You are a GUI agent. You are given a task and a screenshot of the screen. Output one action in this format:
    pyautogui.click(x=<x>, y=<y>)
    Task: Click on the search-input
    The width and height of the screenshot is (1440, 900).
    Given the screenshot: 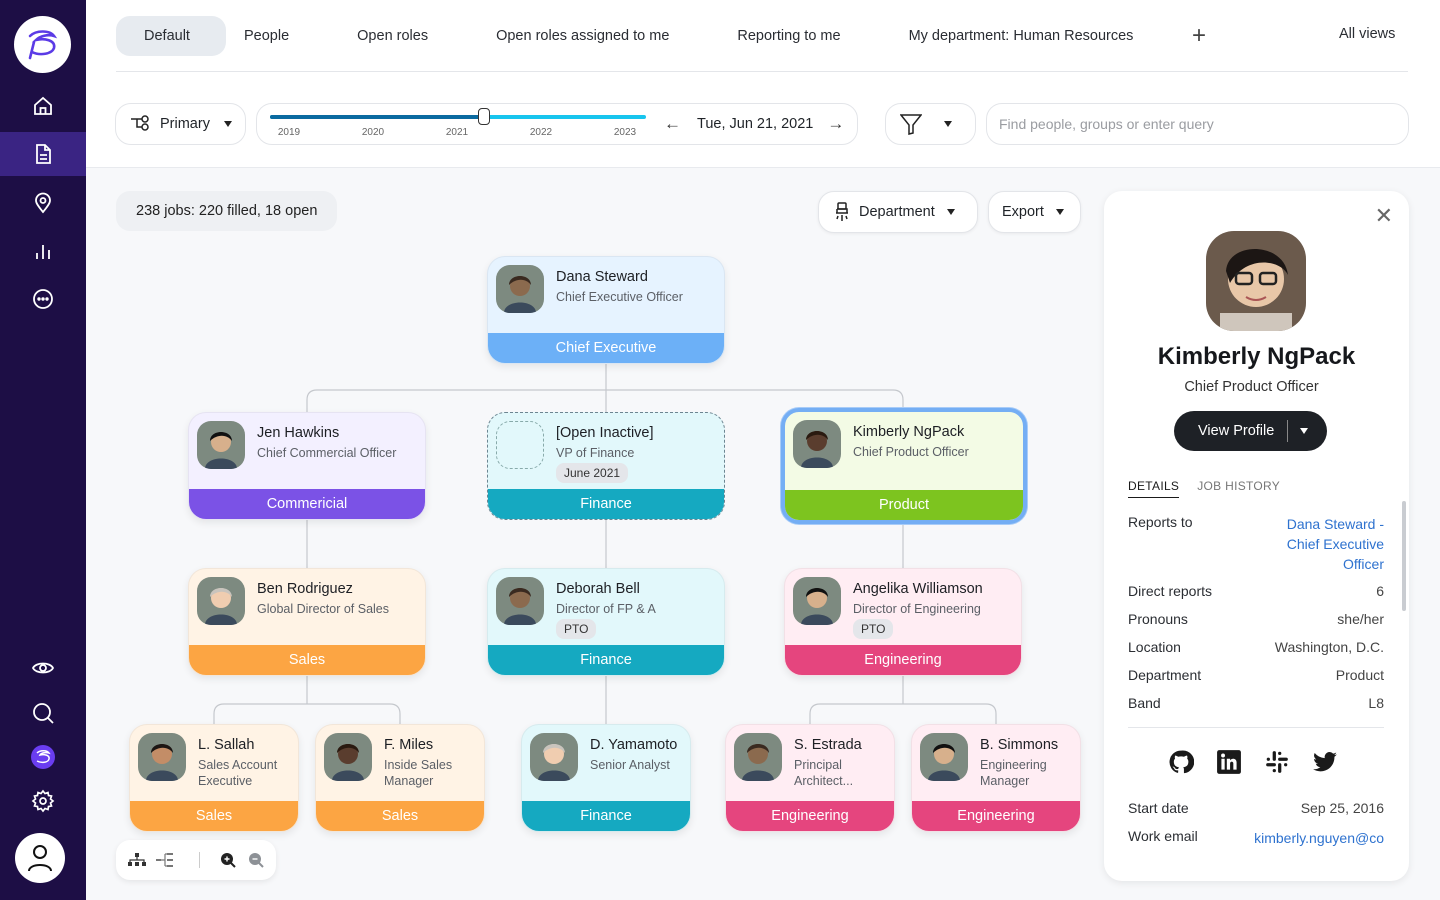 What is the action you would take?
    pyautogui.click(x=1203, y=124)
    